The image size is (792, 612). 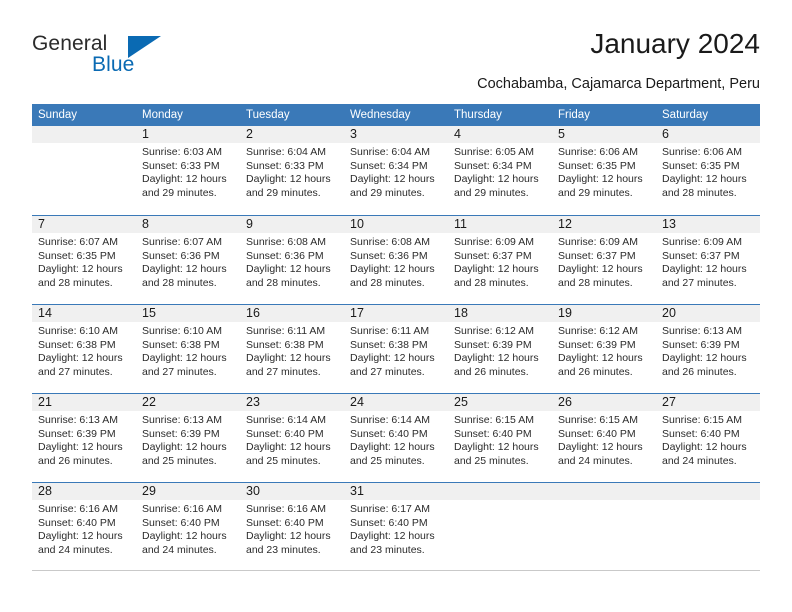 What do you see at coordinates (500, 402) in the screenshot?
I see `day-number: 25` at bounding box center [500, 402].